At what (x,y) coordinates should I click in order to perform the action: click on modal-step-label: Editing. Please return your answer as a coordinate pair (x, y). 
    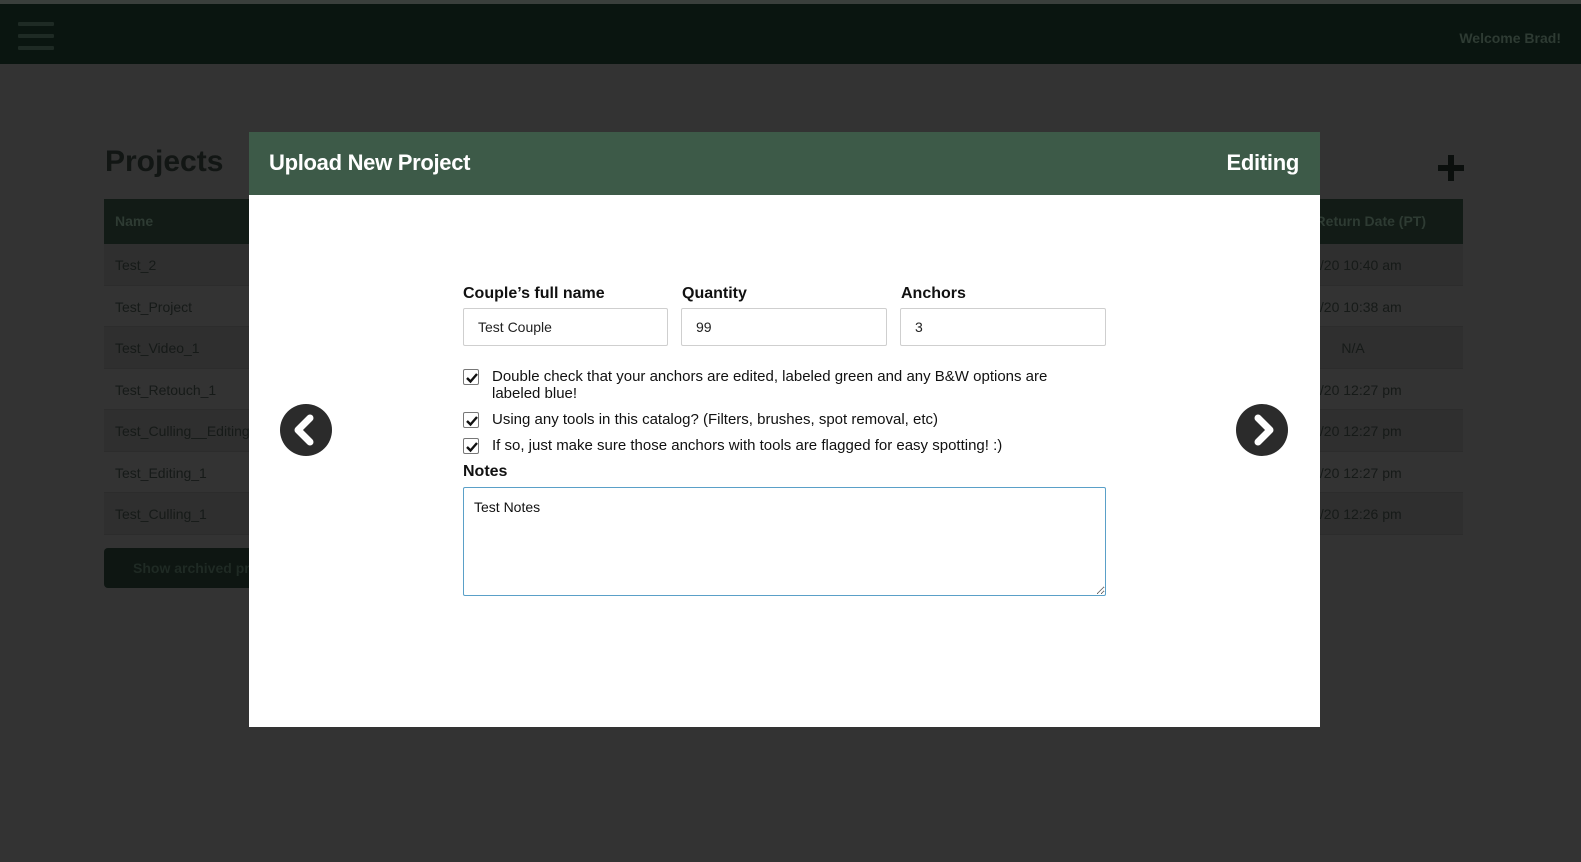
    Looking at the image, I should click on (1263, 162).